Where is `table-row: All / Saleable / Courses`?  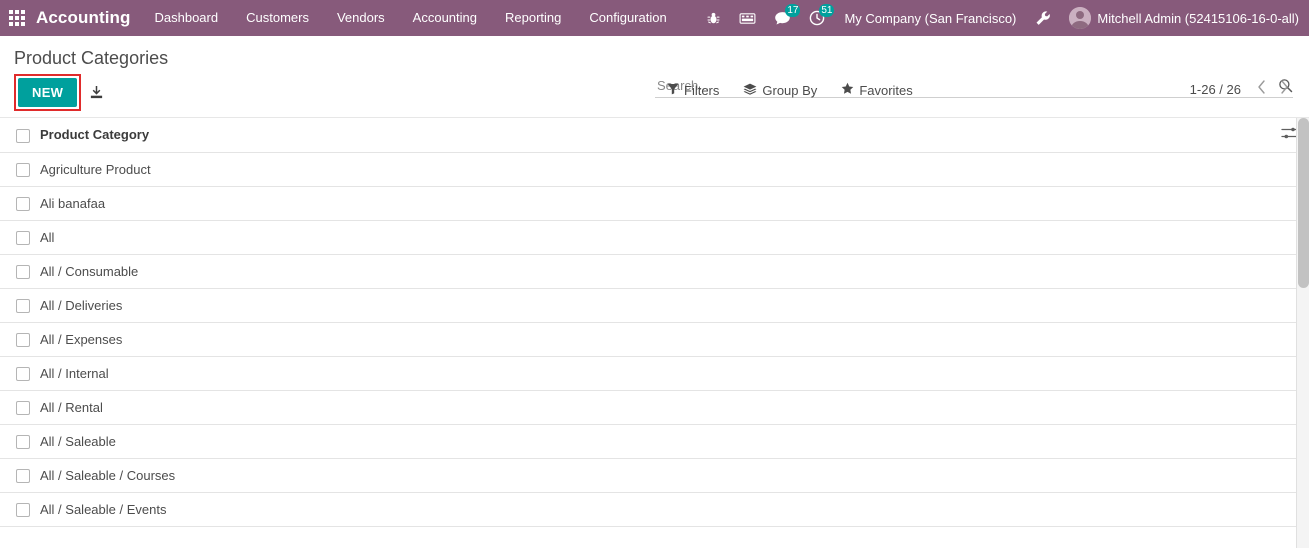
table-row: All / Saleable / Courses is located at coordinates (654, 475).